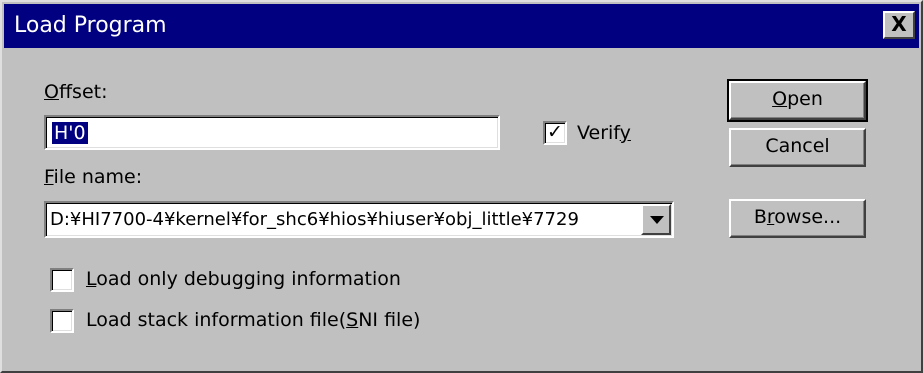 Image resolution: width=923 pixels, height=373 pixels. Describe the element at coordinates (90, 25) in the screenshot. I see `dialog-title: Load Program` at that location.